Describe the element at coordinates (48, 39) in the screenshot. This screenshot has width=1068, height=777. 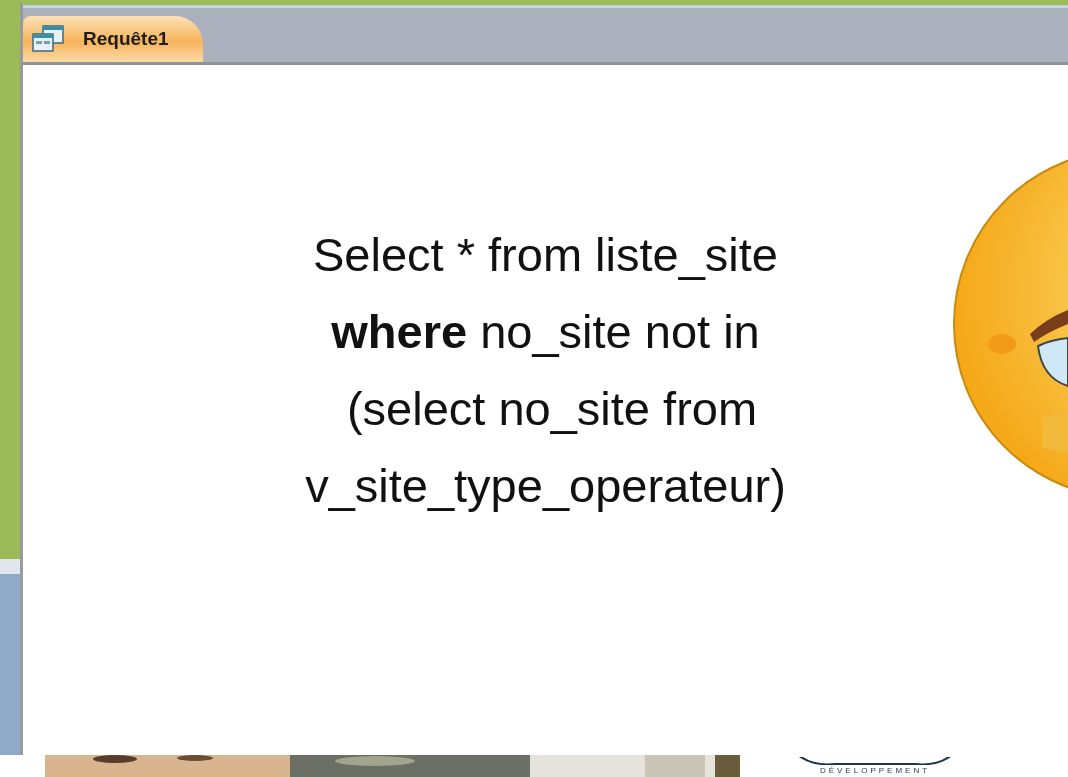
I see `query-icon` at that location.